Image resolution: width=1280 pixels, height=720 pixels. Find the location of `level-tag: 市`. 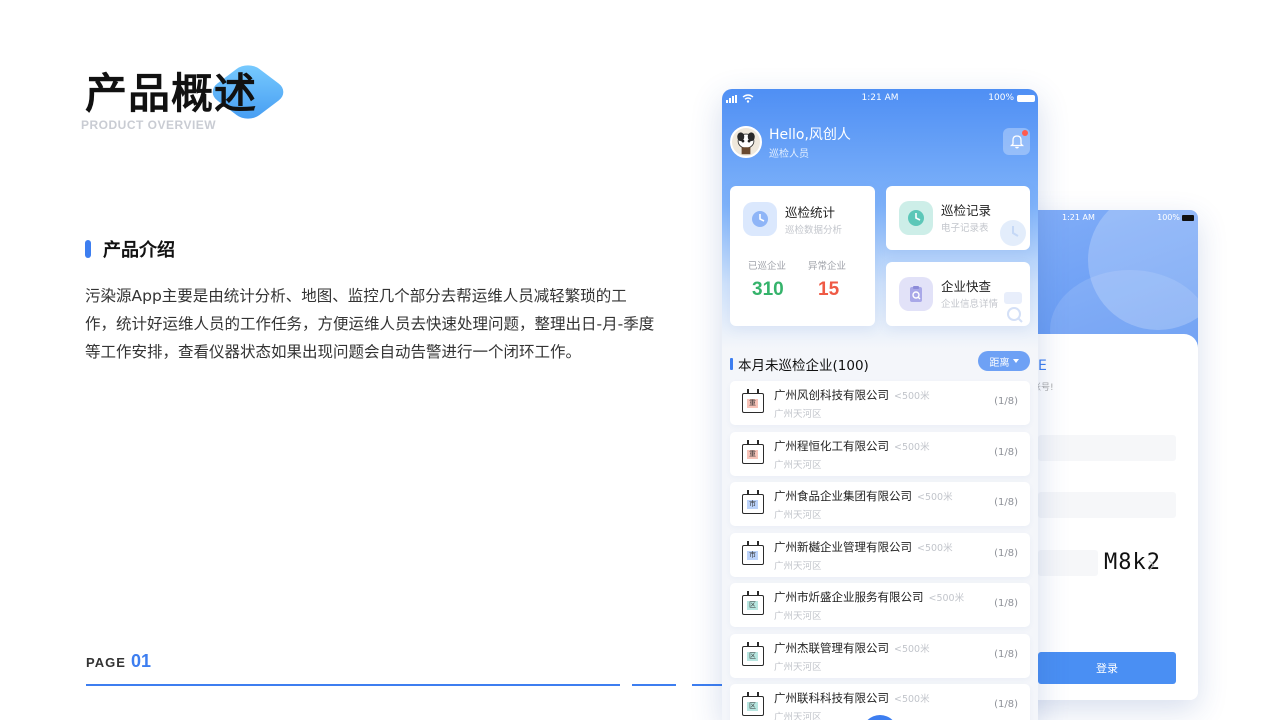

level-tag: 市 is located at coordinates (752, 504).